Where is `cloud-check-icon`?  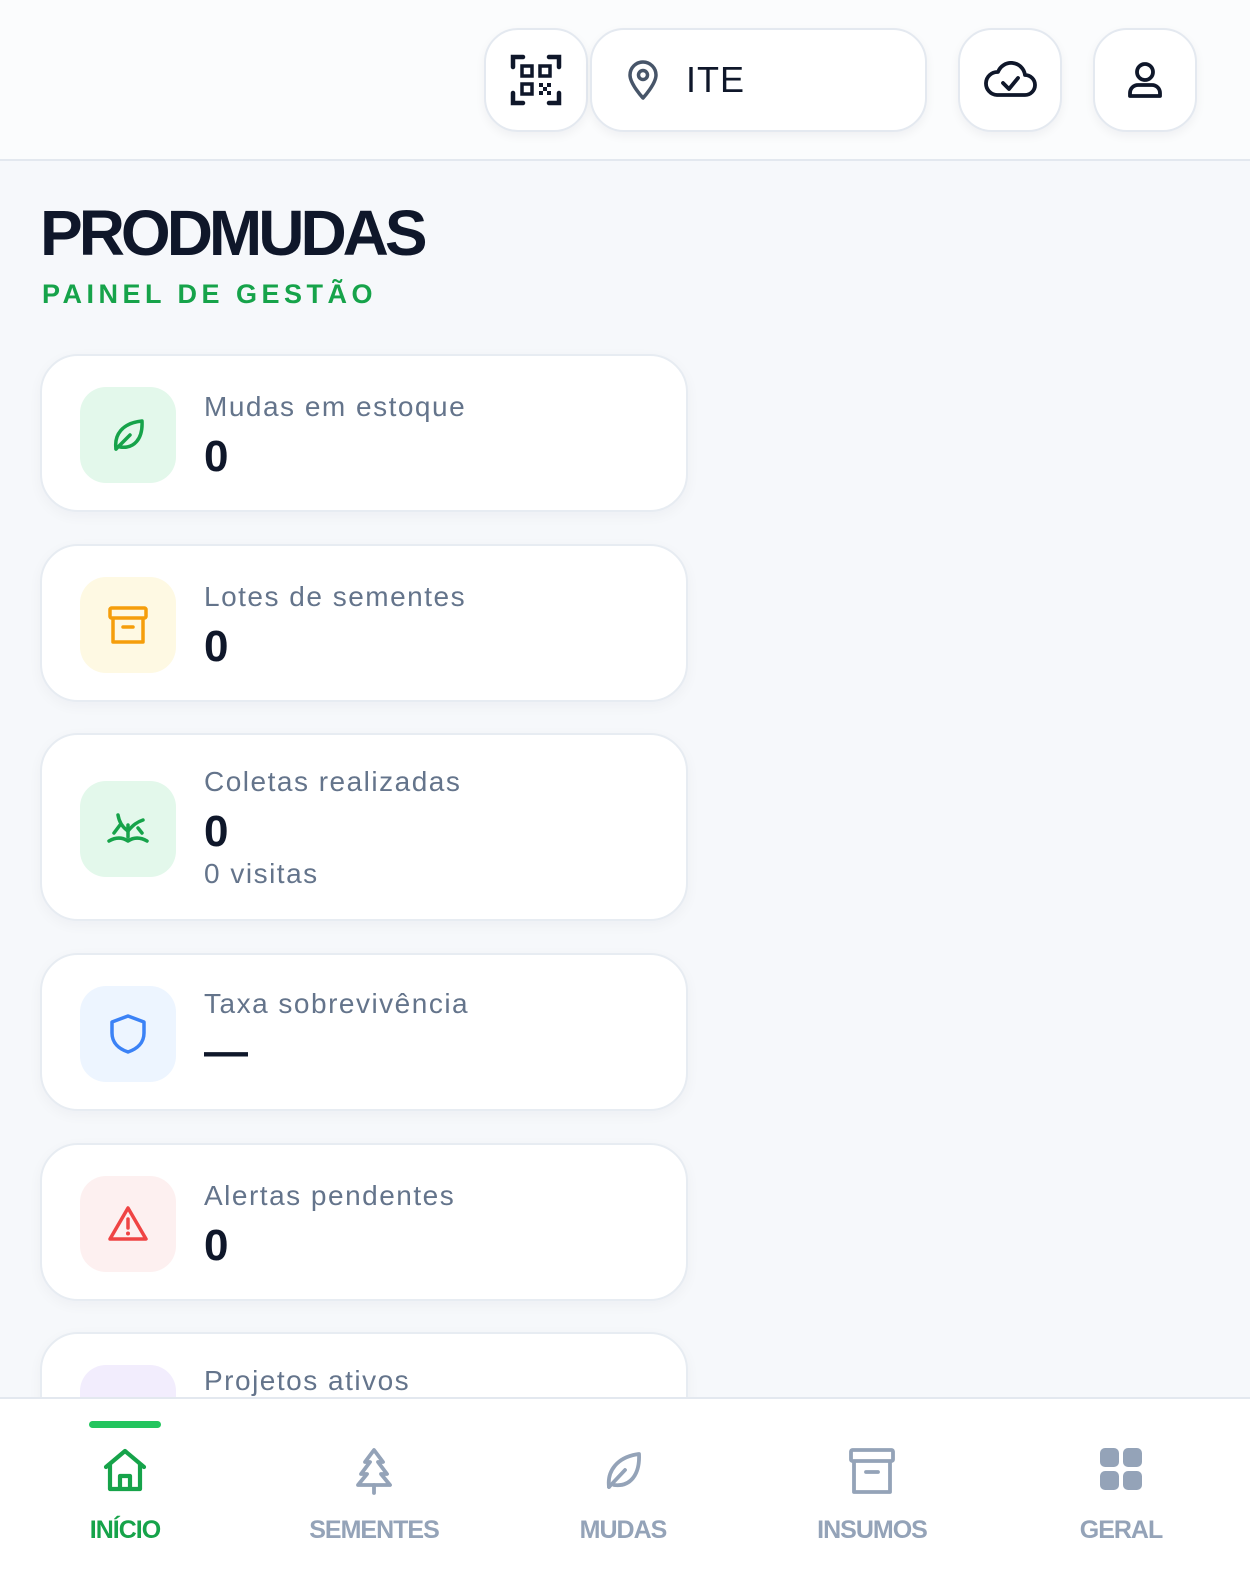
cloud-check-icon is located at coordinates (1010, 79).